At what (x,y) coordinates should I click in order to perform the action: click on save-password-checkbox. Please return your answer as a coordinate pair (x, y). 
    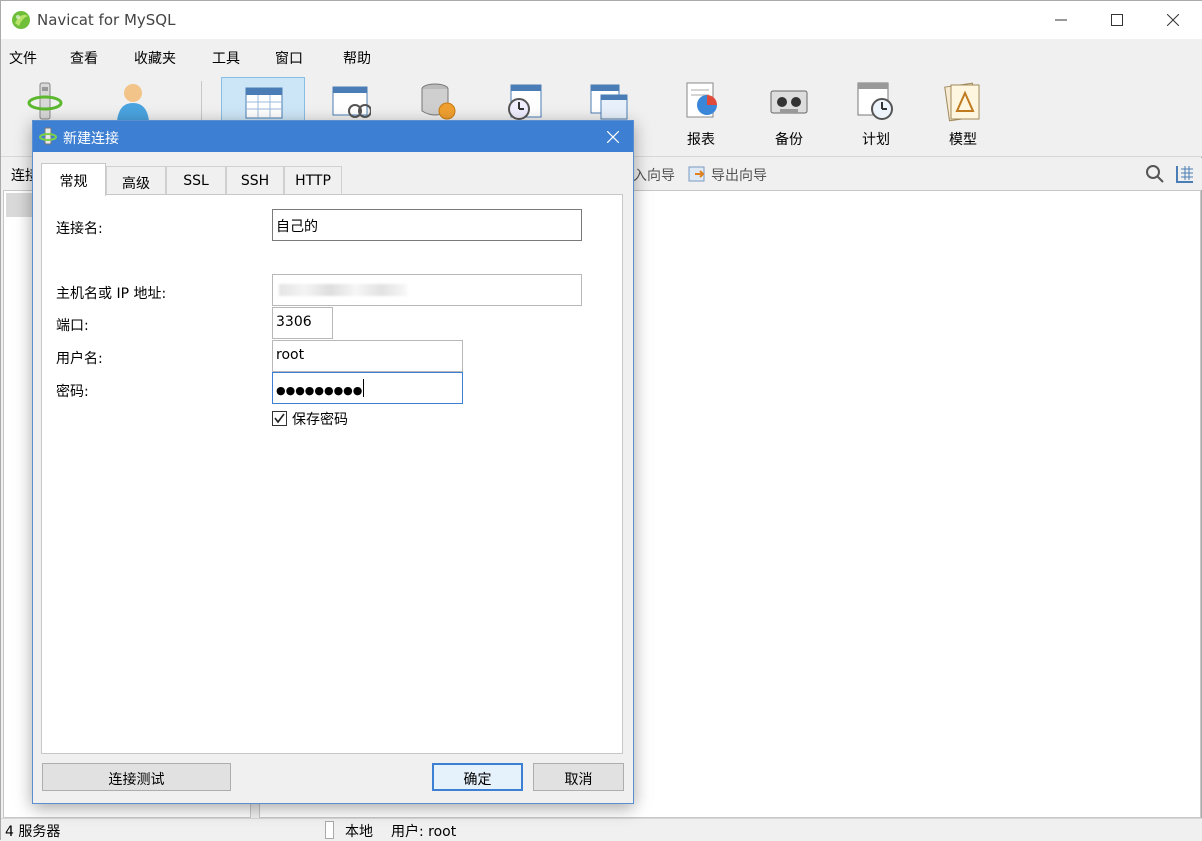
    Looking at the image, I should click on (279, 418).